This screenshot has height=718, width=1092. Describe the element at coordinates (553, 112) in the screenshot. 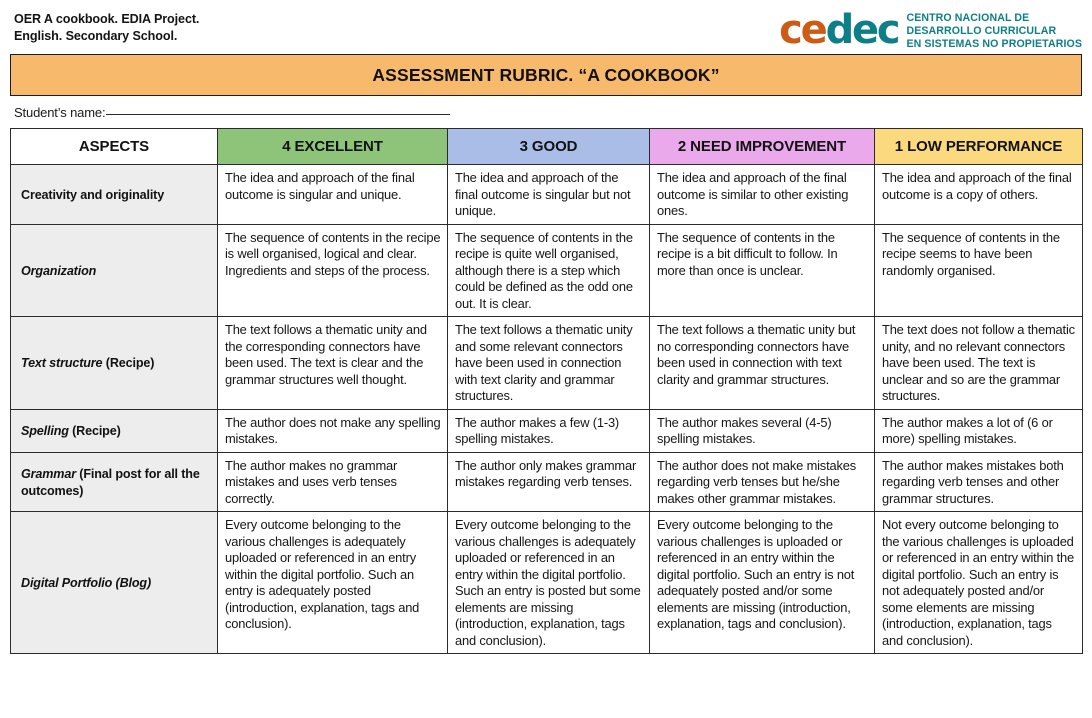

I see `student-name-line: Student’s name:` at that location.